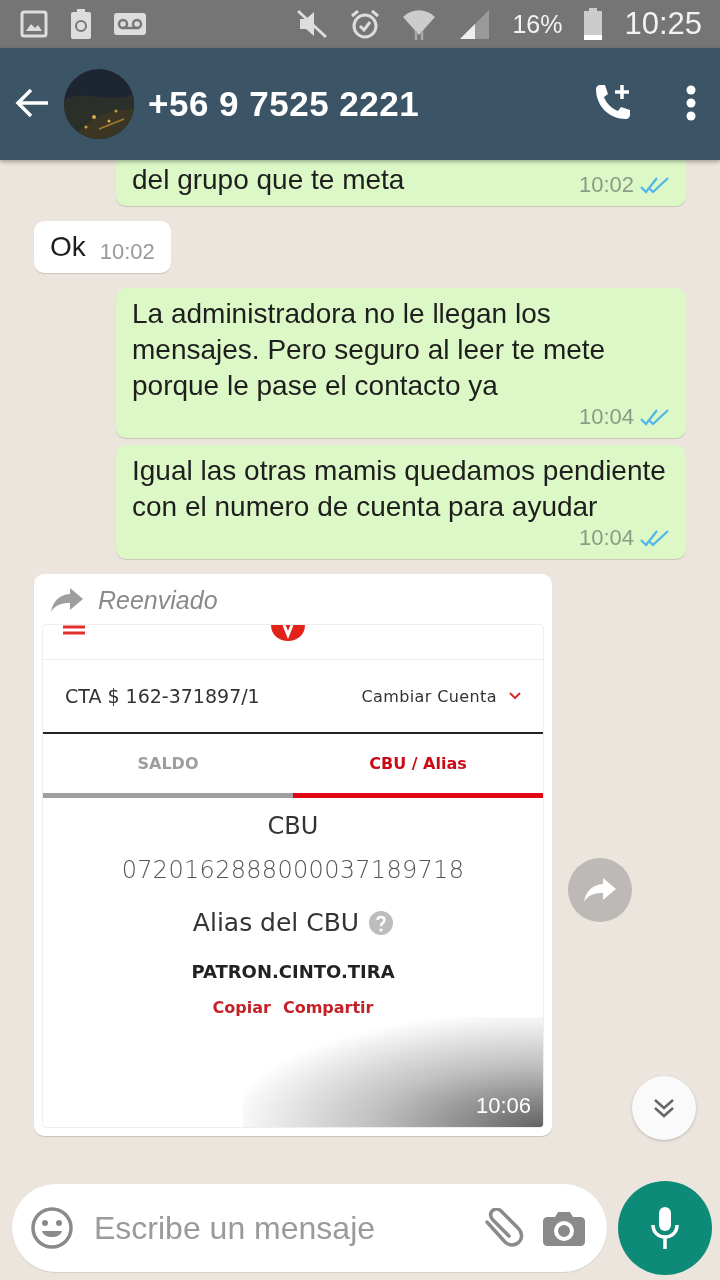 The image size is (720, 1280). What do you see at coordinates (68, 247) in the screenshot?
I see `message-text: Ok` at bounding box center [68, 247].